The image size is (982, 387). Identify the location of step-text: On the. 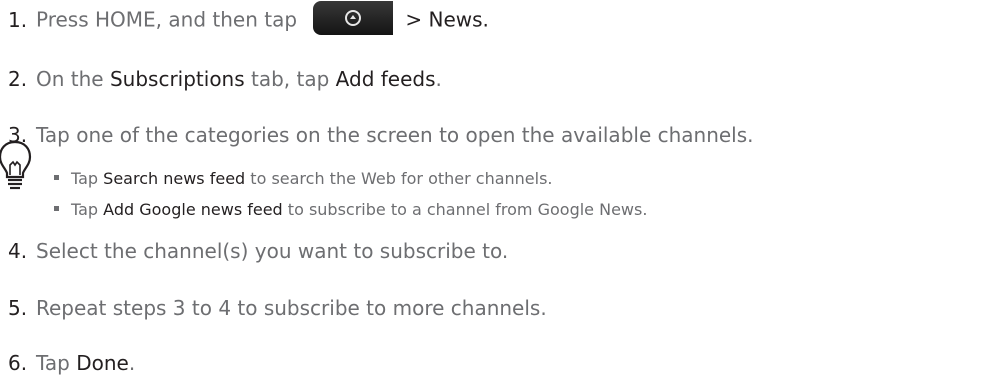
(73, 79).